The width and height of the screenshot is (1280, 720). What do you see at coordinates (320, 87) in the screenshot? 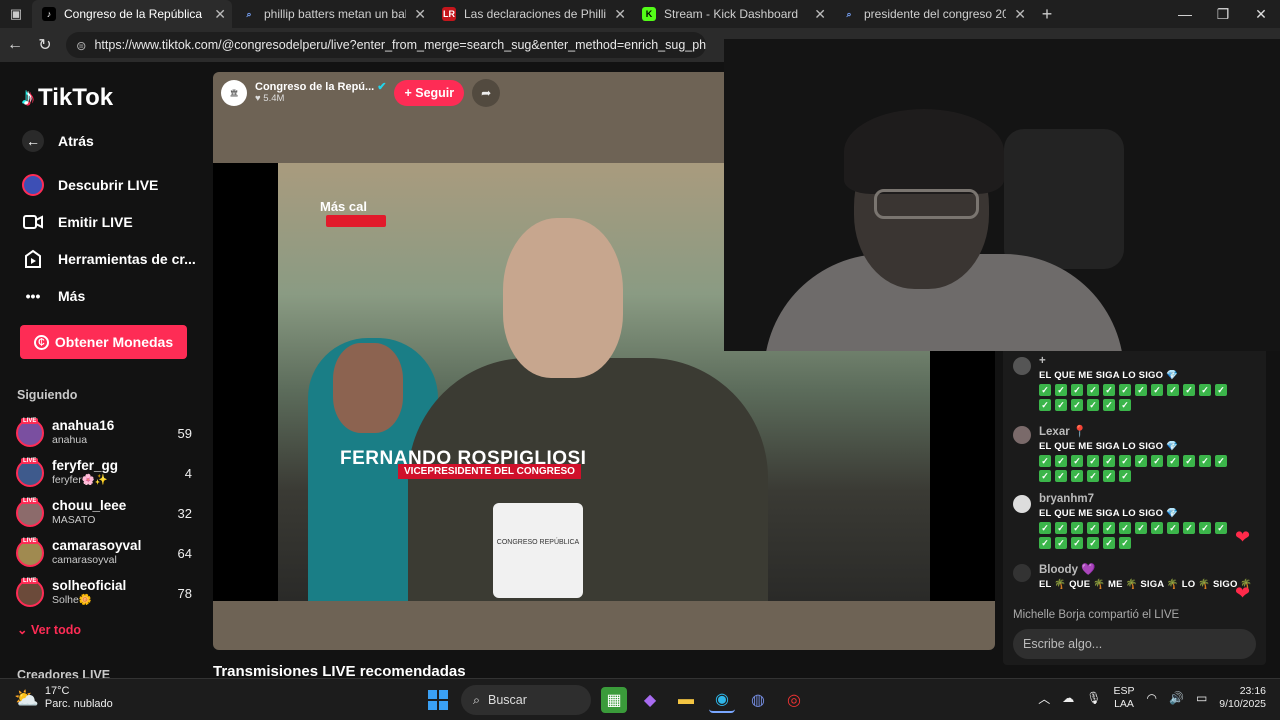
I see `host-name: Congreso de la Repú... ✔` at bounding box center [320, 87].